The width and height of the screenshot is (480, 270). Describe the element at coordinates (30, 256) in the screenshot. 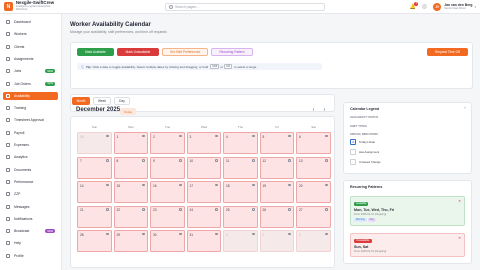

I see `sidebar-item-profile: Profile` at that location.